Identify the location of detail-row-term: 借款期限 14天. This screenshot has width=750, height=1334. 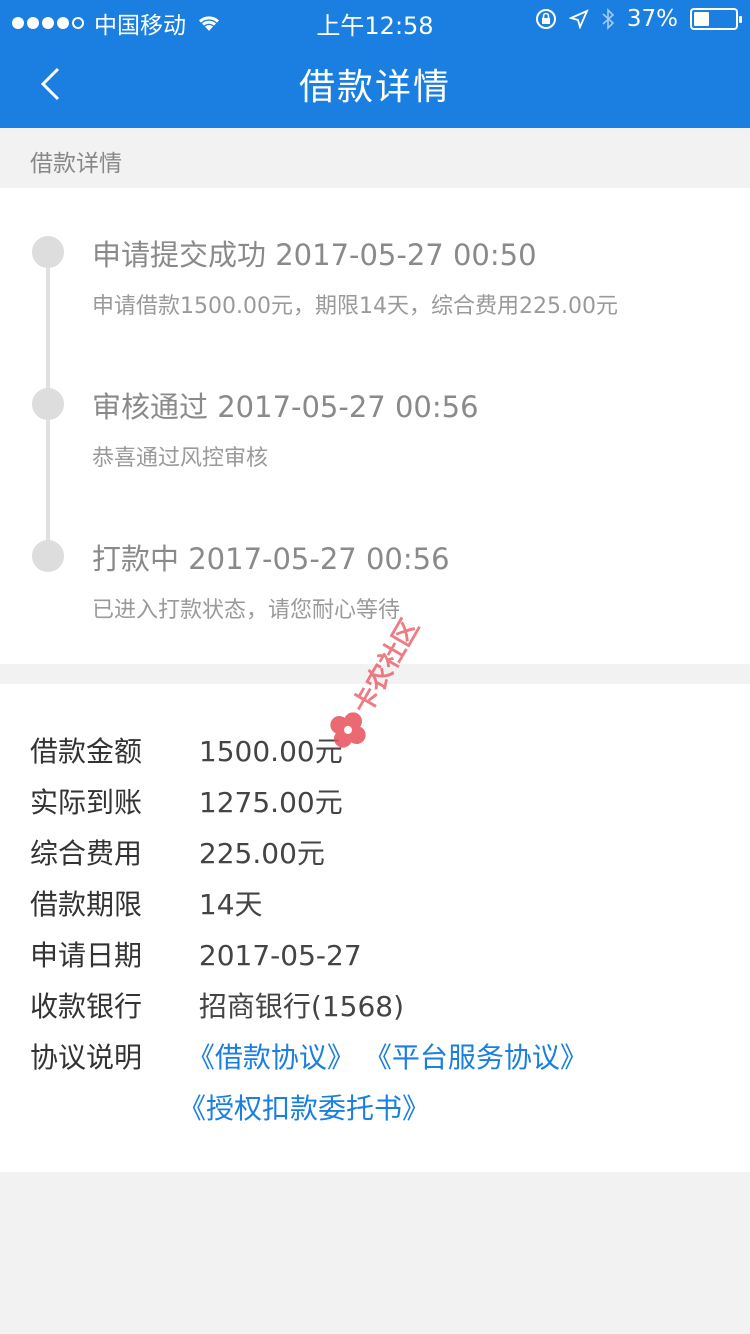
(146, 903).